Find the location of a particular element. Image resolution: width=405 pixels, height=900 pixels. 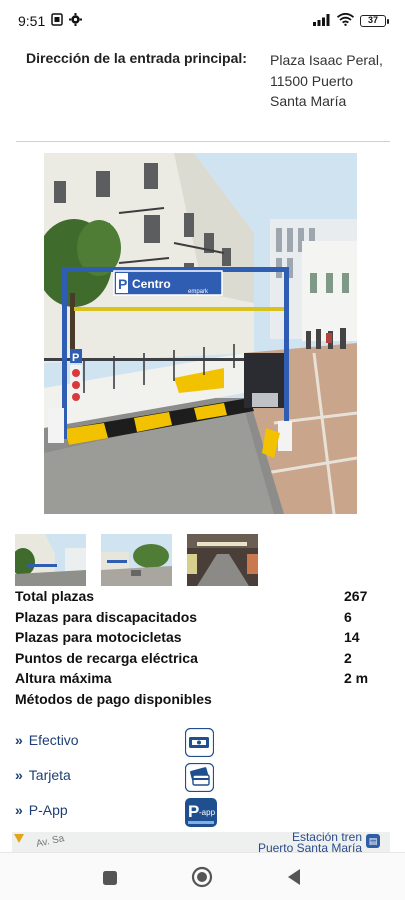

status-bar: 9:51 37 is located at coordinates (202, 21).